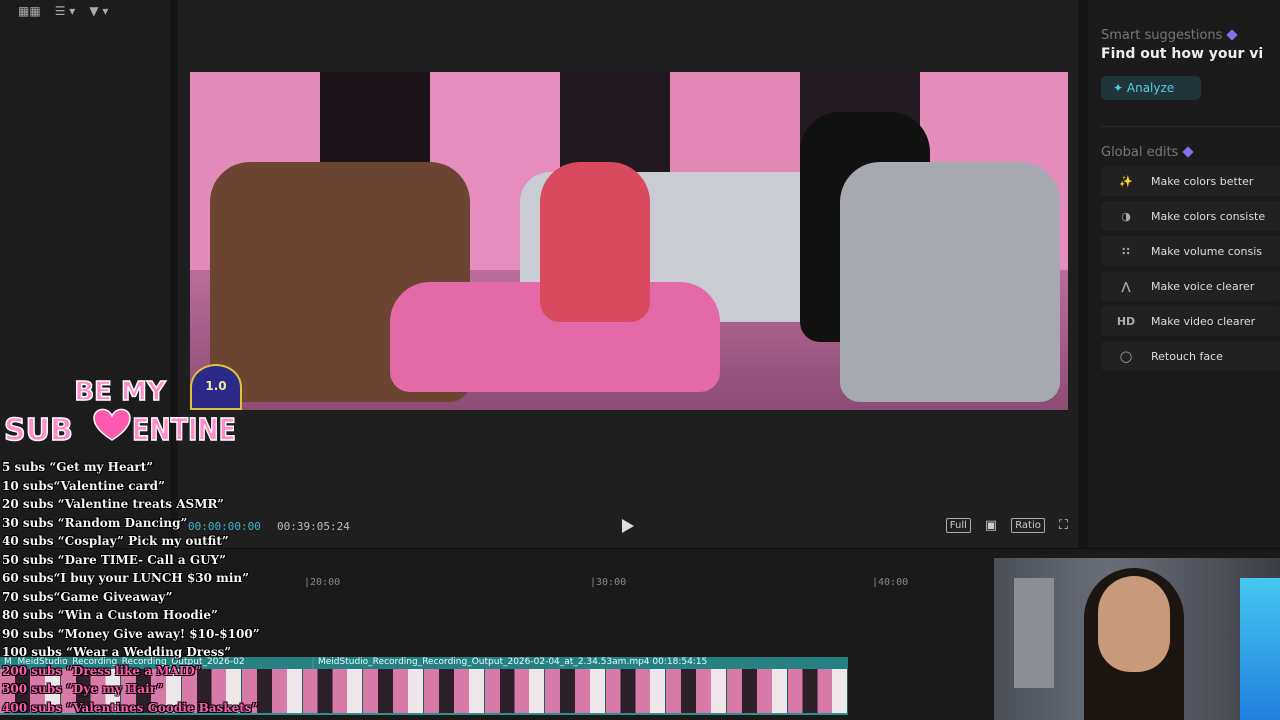 The image size is (1280, 720). Describe the element at coordinates (1126, 321) in the screenshot. I see `hd-icon: HD` at that location.